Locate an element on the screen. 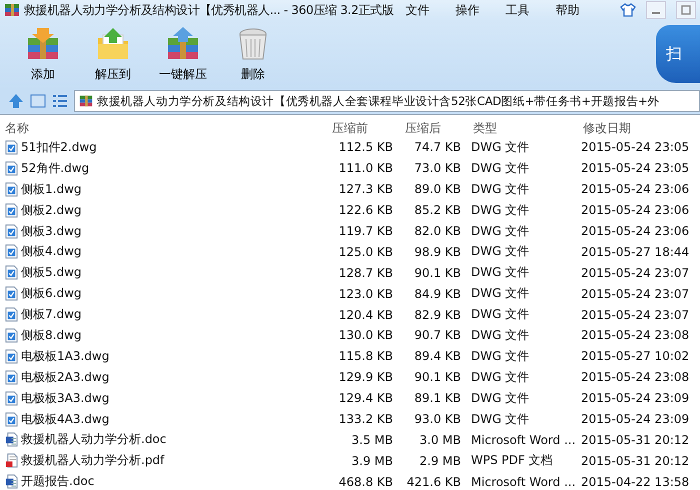  table-cell-text: 468.8 KB is located at coordinates (365, 481).